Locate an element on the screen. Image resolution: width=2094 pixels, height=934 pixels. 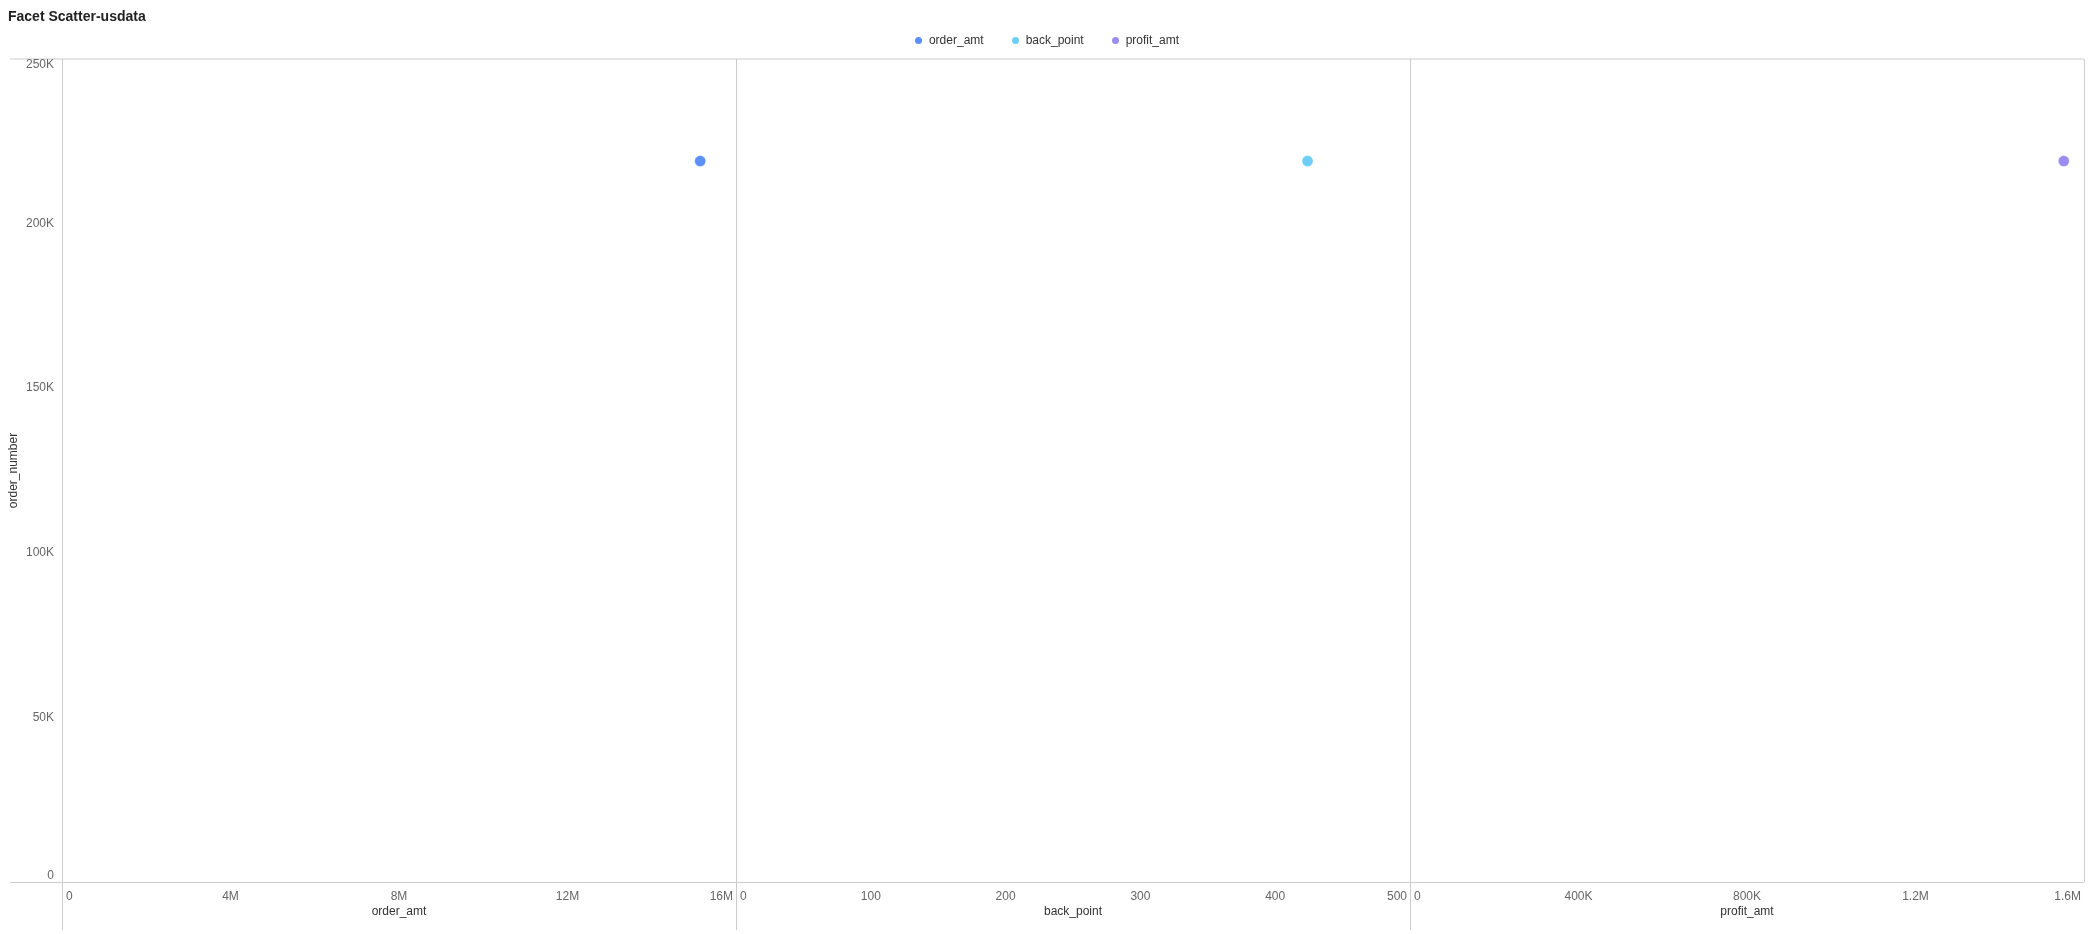
x-tick-label: 300 is located at coordinates (1140, 896).